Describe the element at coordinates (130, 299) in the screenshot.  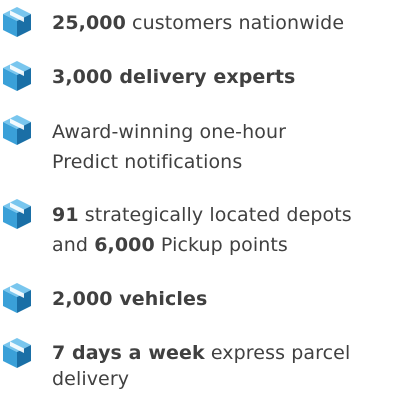
I see `feature-text: 2,000 vehicles` at that location.